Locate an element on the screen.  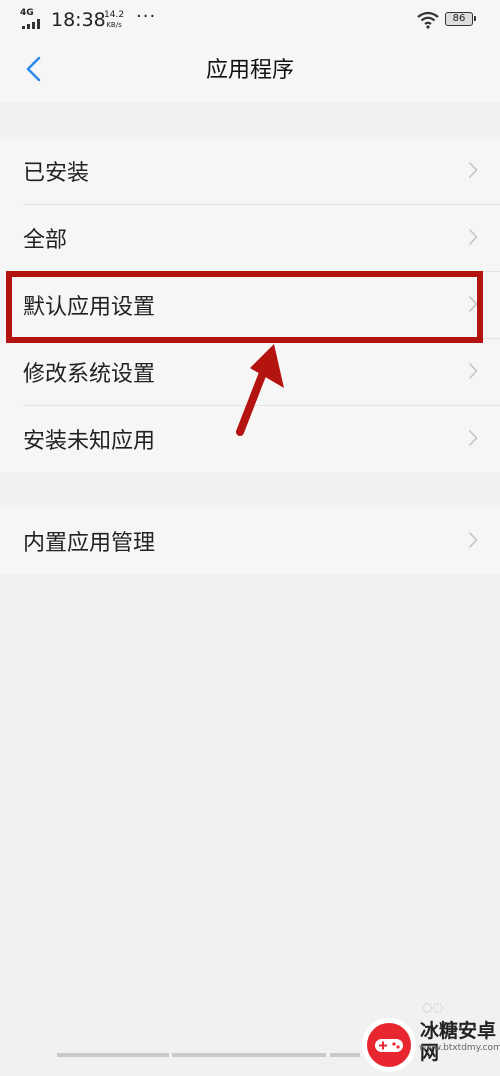
list-item-label: 内置应用管理 is located at coordinates (89, 543).